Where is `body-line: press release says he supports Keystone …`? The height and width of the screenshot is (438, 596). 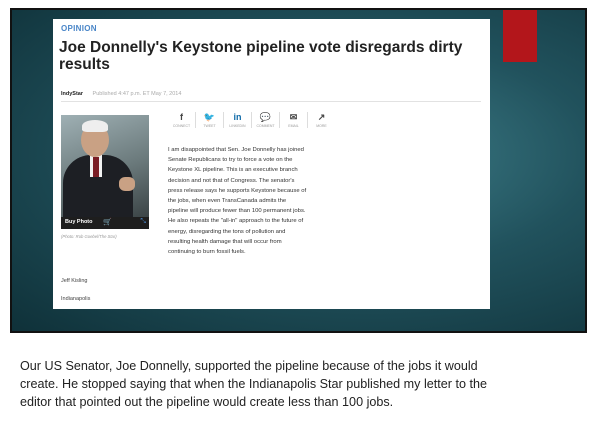
body-line: press release says he supports Keystone … is located at coordinates (237, 190).